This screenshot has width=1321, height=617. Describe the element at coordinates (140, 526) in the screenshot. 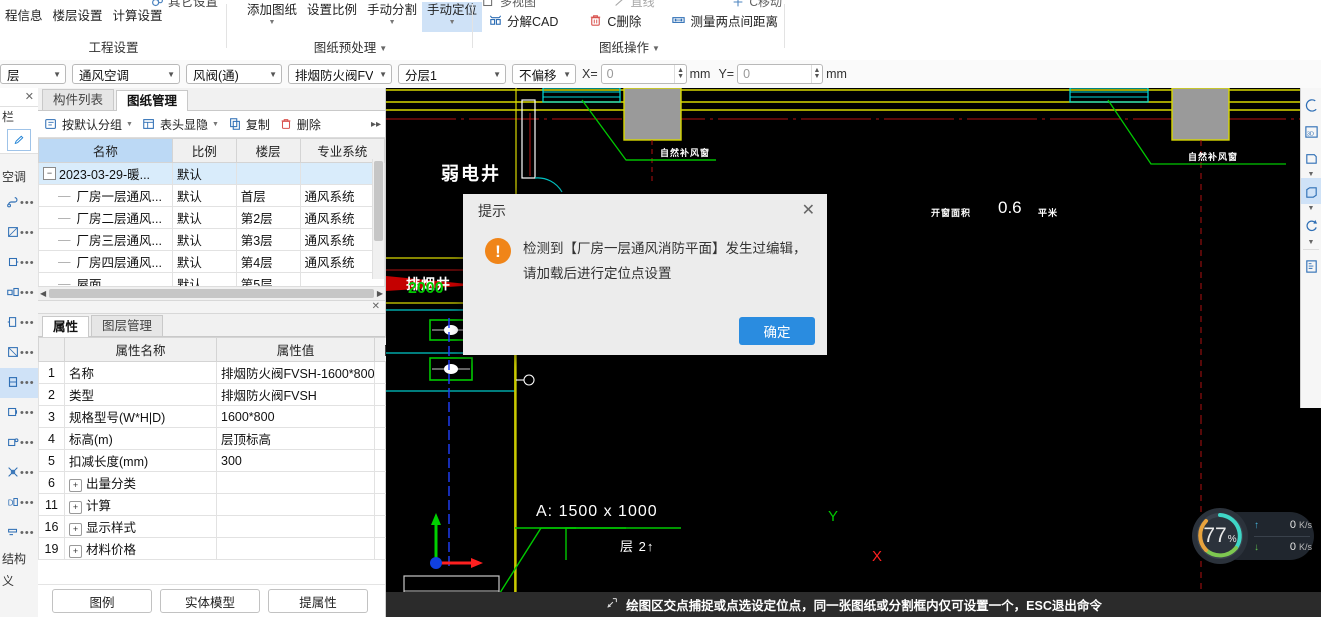

I see `prop-name-cell: + 显示样式` at that location.